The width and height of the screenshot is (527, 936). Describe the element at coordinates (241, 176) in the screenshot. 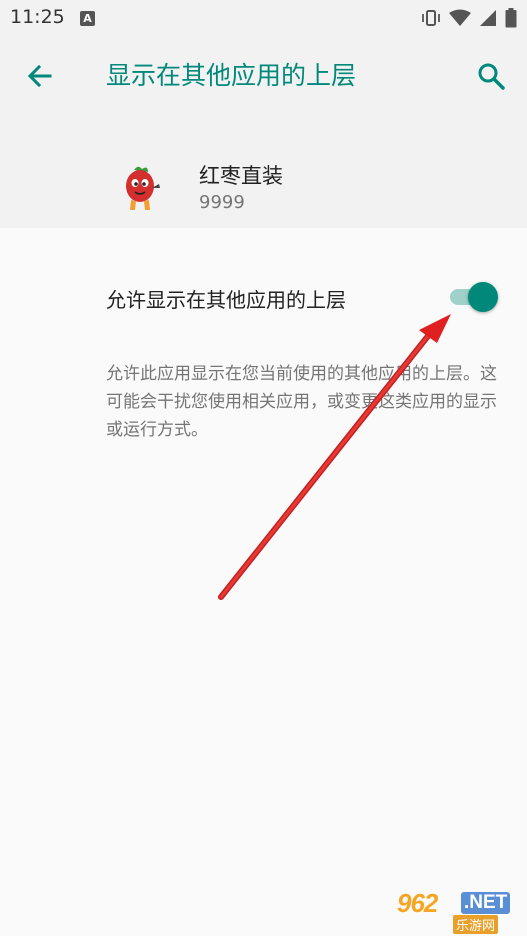

I see `app-name: 红枣直装` at that location.